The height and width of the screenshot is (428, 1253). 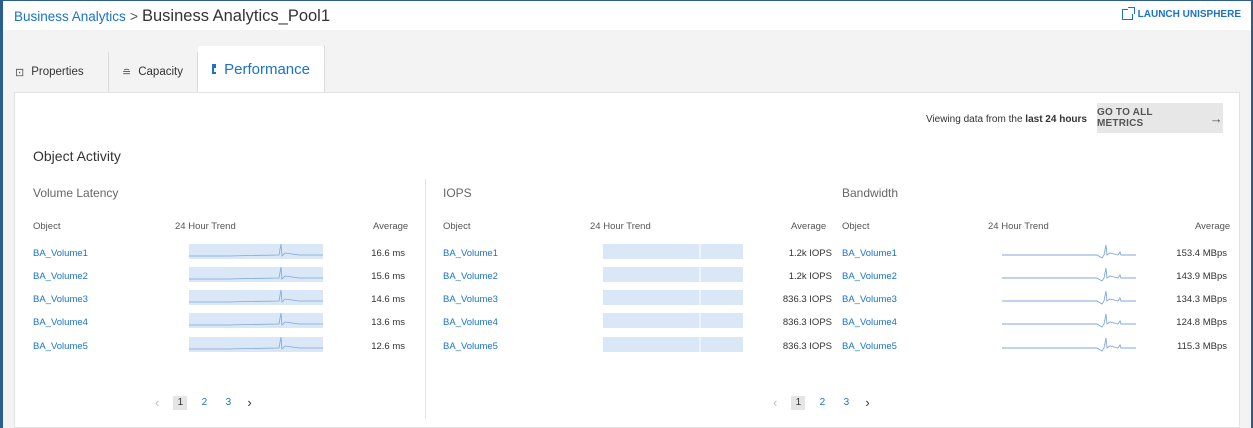 What do you see at coordinates (470, 346) in the screenshot?
I see `iops-object-link: BA_Volume5` at bounding box center [470, 346].